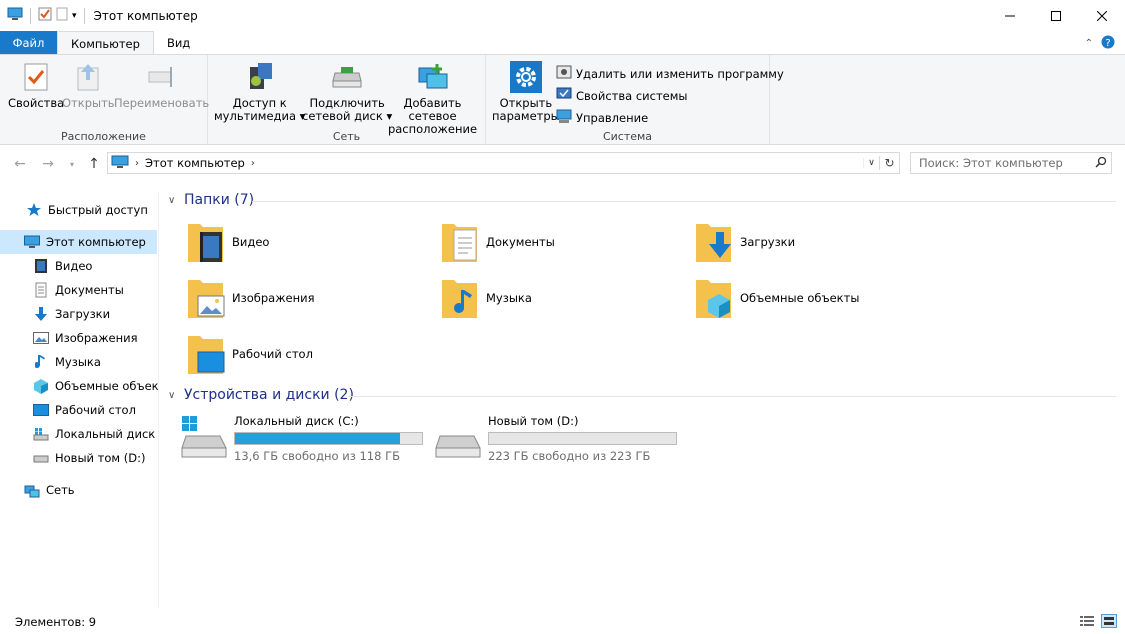  Describe the element at coordinates (602, 117) in the screenshot. I see `manage-button: Управление` at that location.